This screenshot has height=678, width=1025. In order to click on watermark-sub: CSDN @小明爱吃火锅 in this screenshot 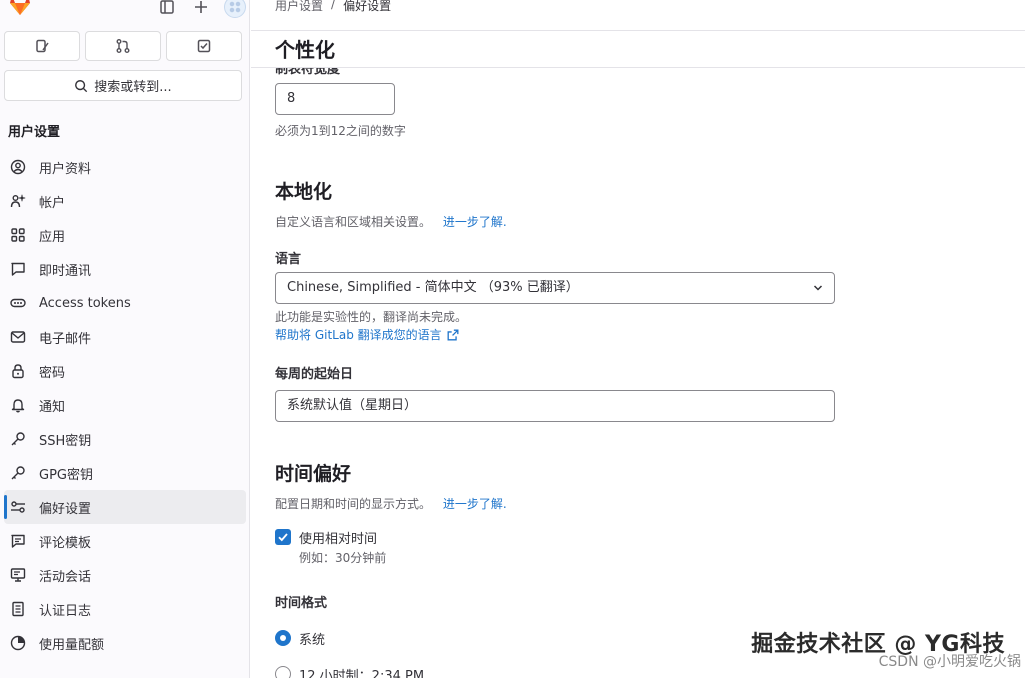, I will do `click(949, 662)`.